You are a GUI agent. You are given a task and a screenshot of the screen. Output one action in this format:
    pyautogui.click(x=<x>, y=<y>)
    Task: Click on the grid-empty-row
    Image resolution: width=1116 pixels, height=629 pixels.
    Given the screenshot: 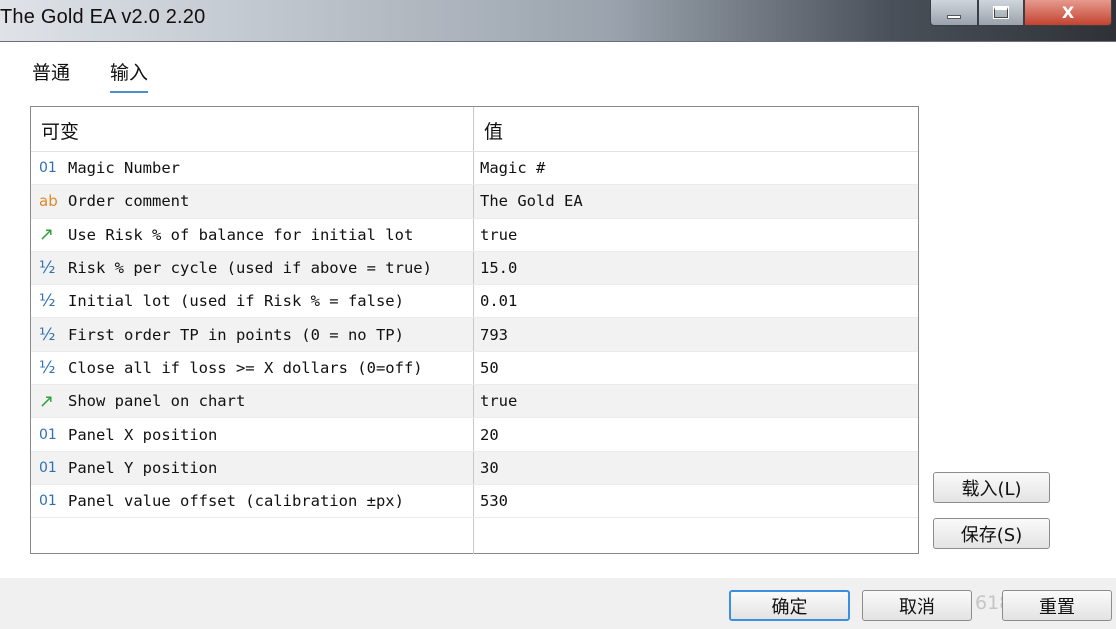 What is the action you would take?
    pyautogui.click(x=474, y=536)
    